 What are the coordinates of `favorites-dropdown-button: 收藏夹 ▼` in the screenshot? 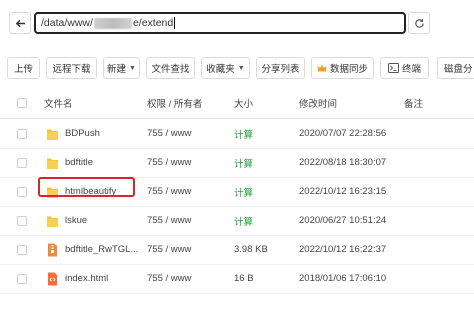 It's located at (225, 68).